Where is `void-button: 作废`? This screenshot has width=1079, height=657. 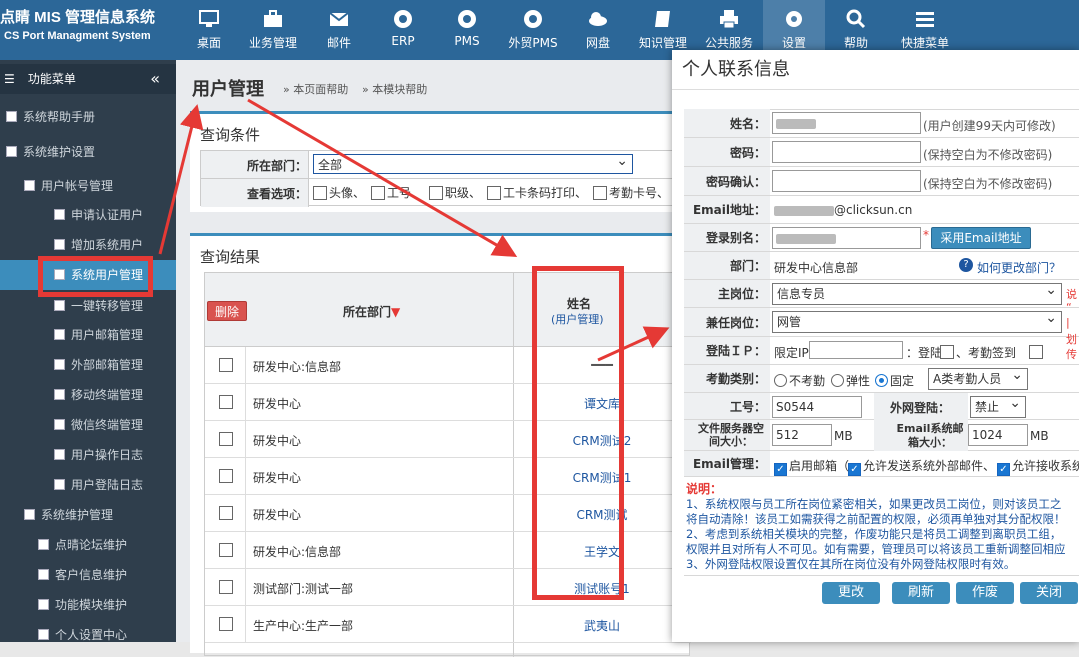
void-button: 作废 is located at coordinates (985, 593).